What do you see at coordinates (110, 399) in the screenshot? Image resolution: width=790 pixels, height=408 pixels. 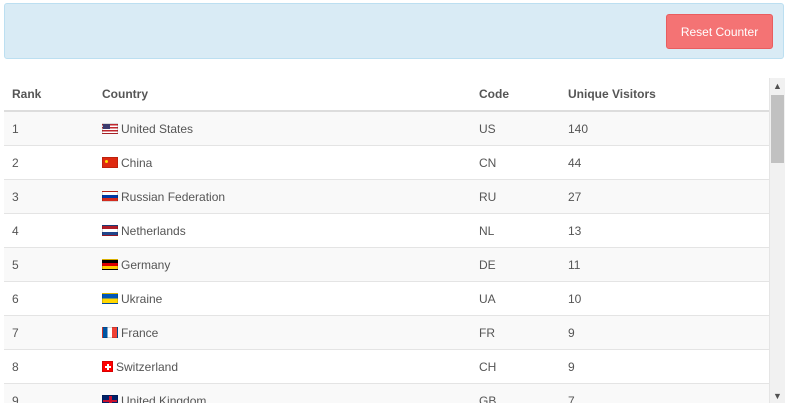 I see `gb-flag-icon` at bounding box center [110, 399].